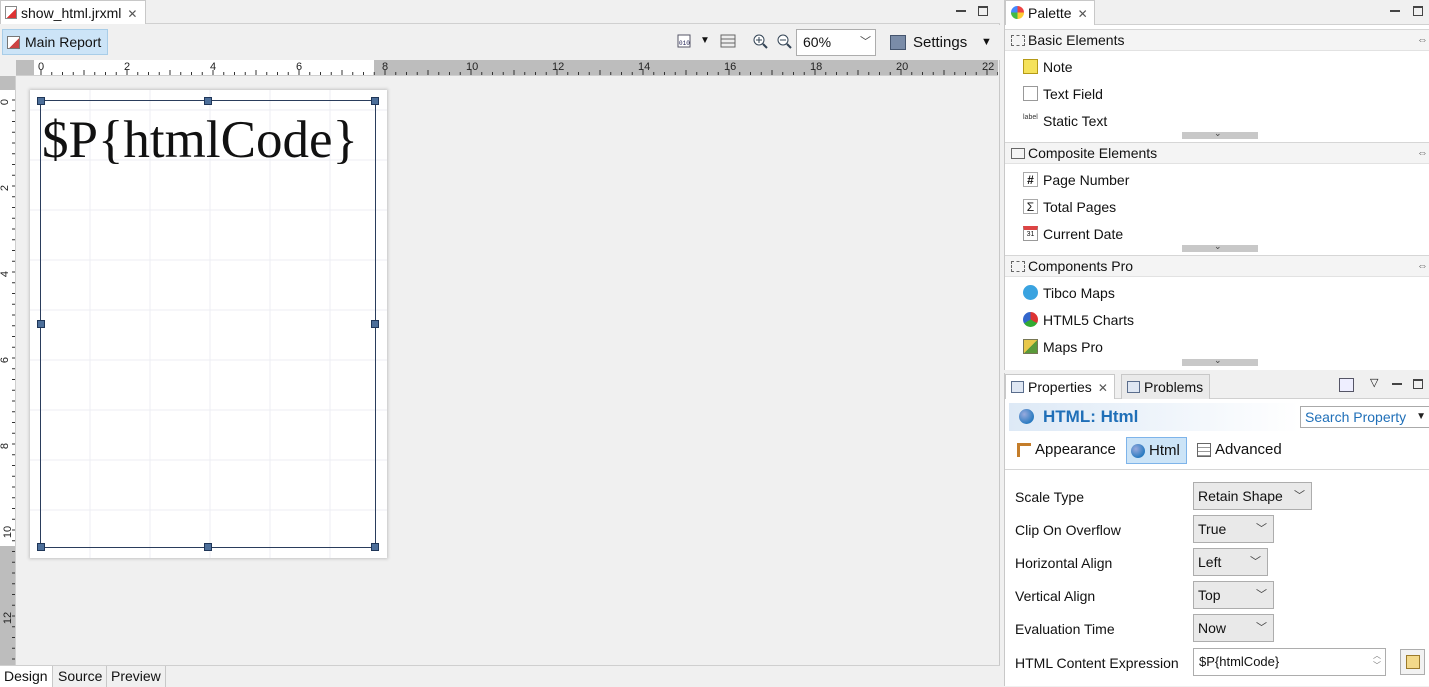  What do you see at coordinates (1240, 450) in the screenshot?
I see `tab-advanced: Advanced` at bounding box center [1240, 450].